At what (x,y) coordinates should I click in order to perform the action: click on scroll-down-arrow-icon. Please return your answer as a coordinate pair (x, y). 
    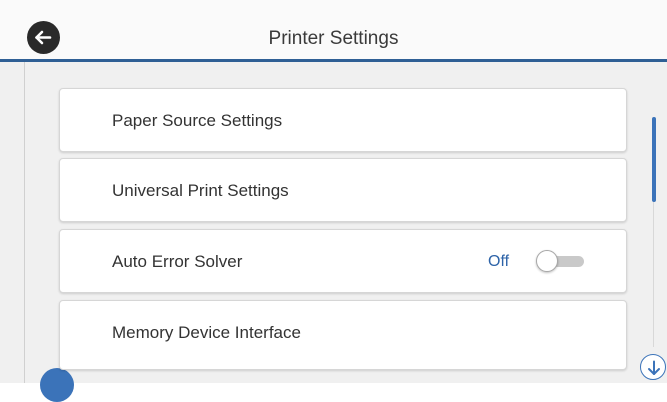
    Looking at the image, I should click on (654, 367).